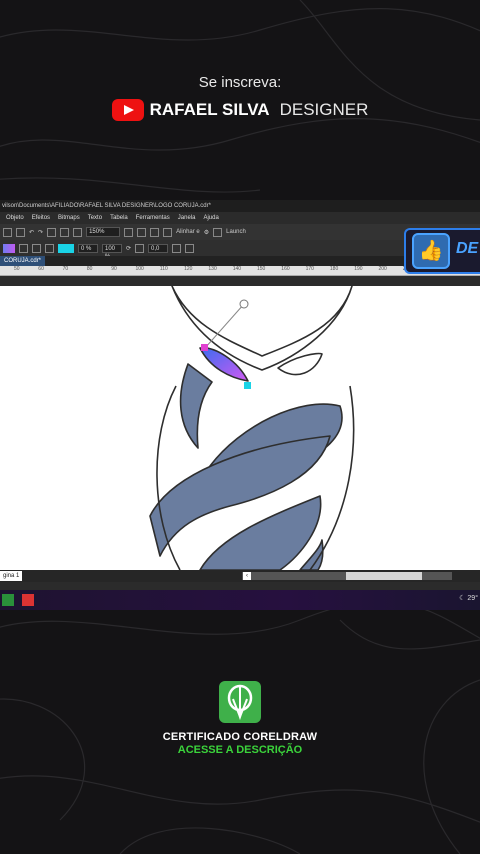 The image size is (480, 854). Describe the element at coordinates (9, 248) in the screenshot. I see `gradient-swatch` at that location.